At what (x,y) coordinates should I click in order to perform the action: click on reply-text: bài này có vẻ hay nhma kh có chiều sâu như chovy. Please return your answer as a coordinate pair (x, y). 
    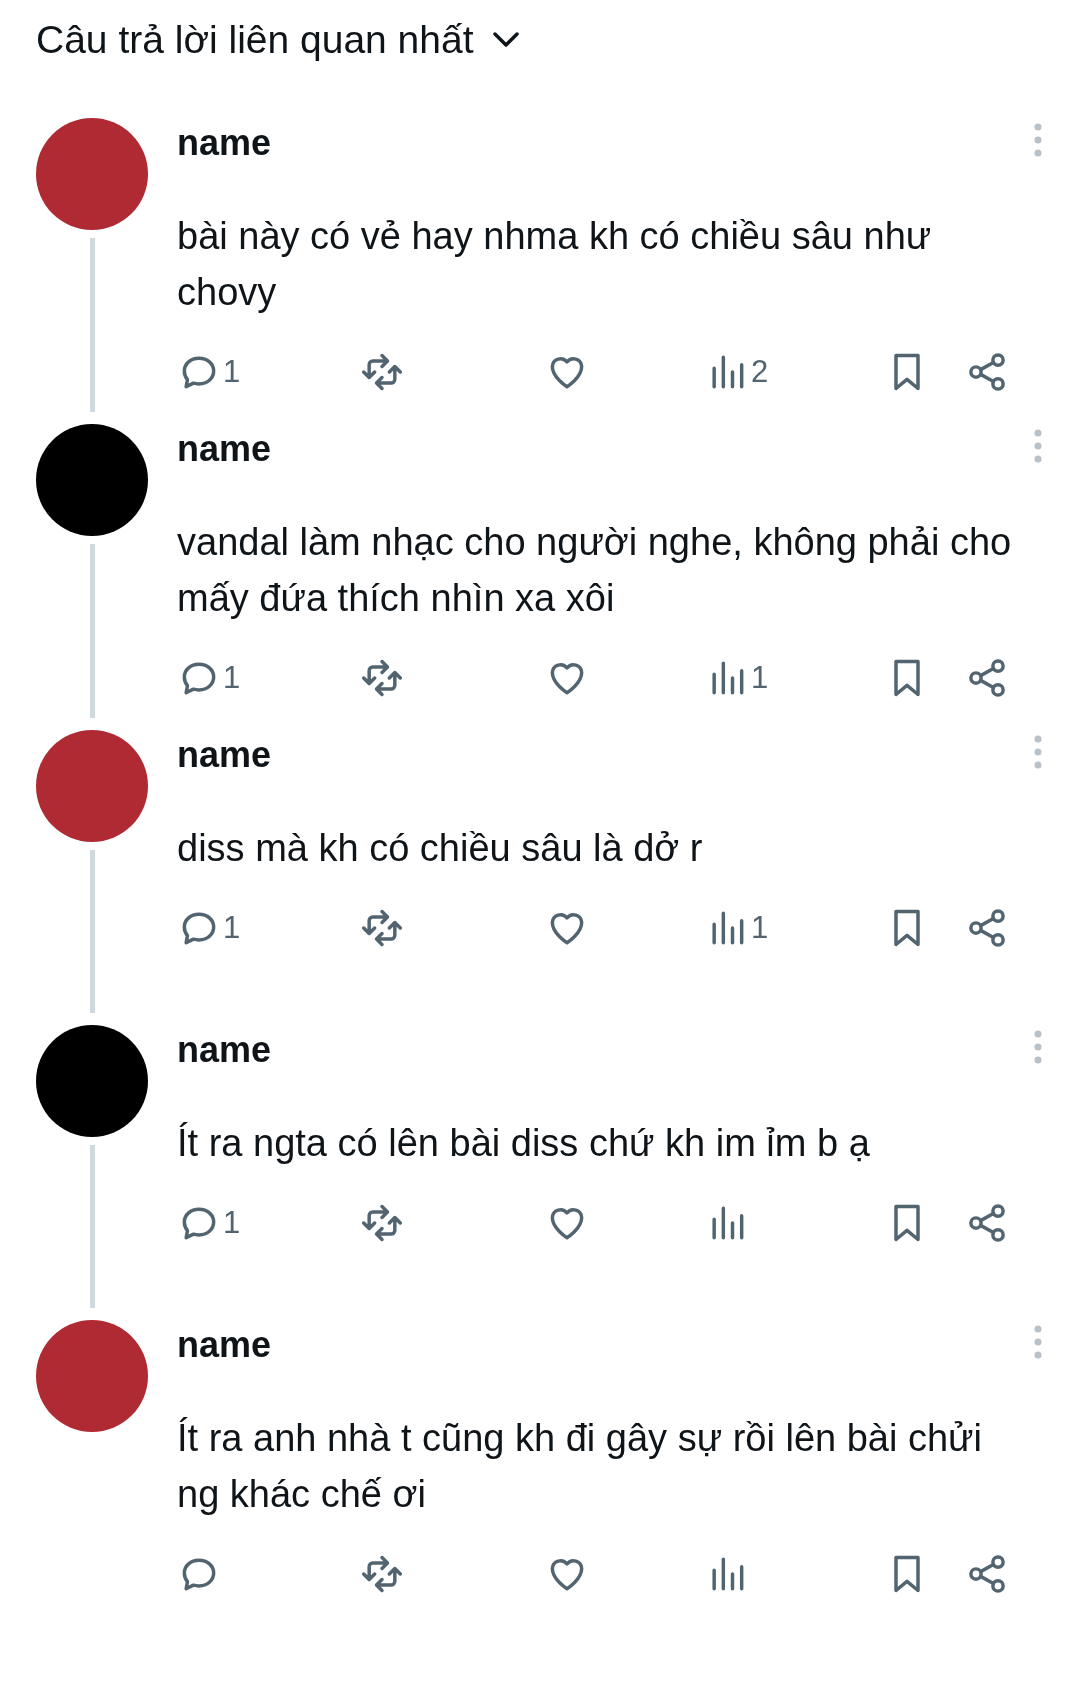
    Looking at the image, I should click on (555, 264).